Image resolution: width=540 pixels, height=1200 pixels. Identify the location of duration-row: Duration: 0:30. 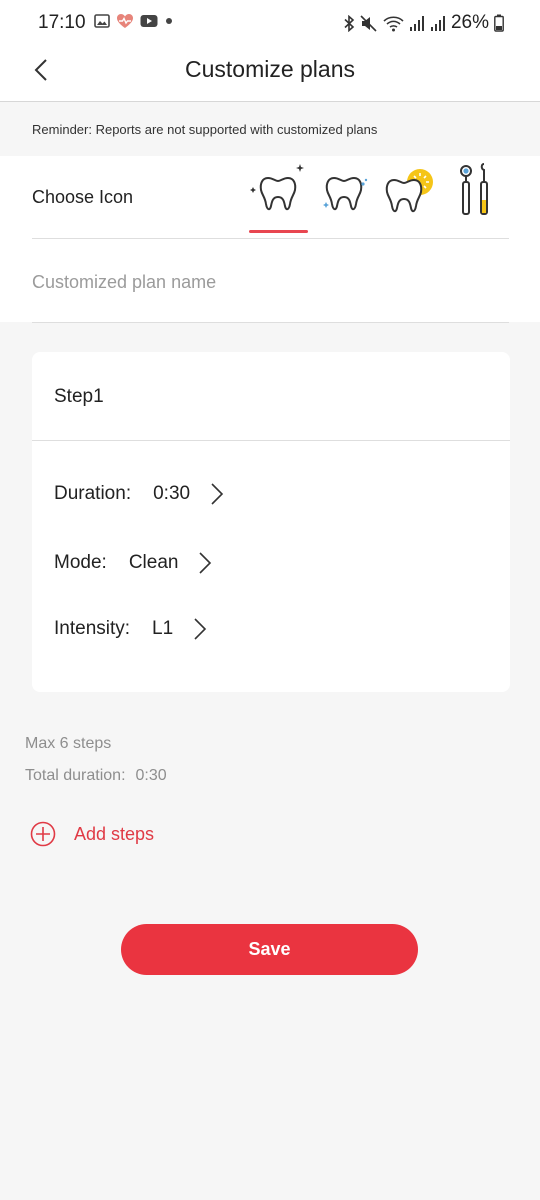
(139, 494).